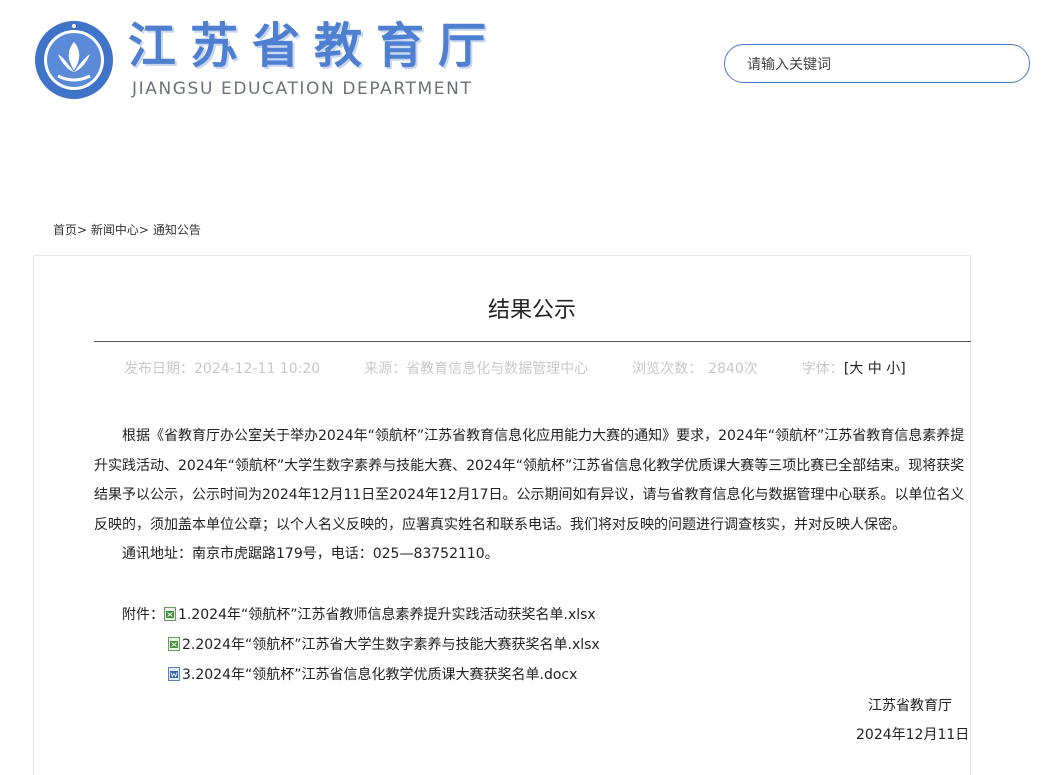 Image resolution: width=1064 pixels, height=775 pixels. Describe the element at coordinates (174, 674) in the screenshot. I see `word-icon` at that location.